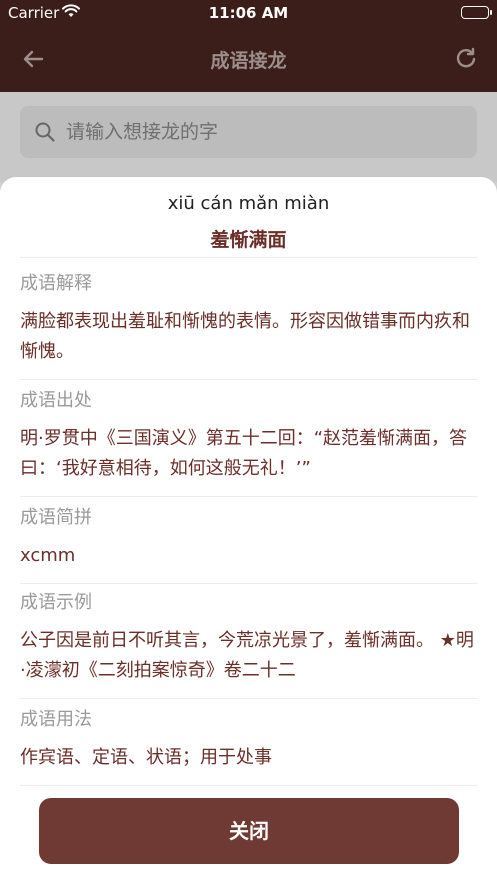 This screenshot has width=497, height=883. I want to click on nav-bar: 成语接龙, so click(248, 59).